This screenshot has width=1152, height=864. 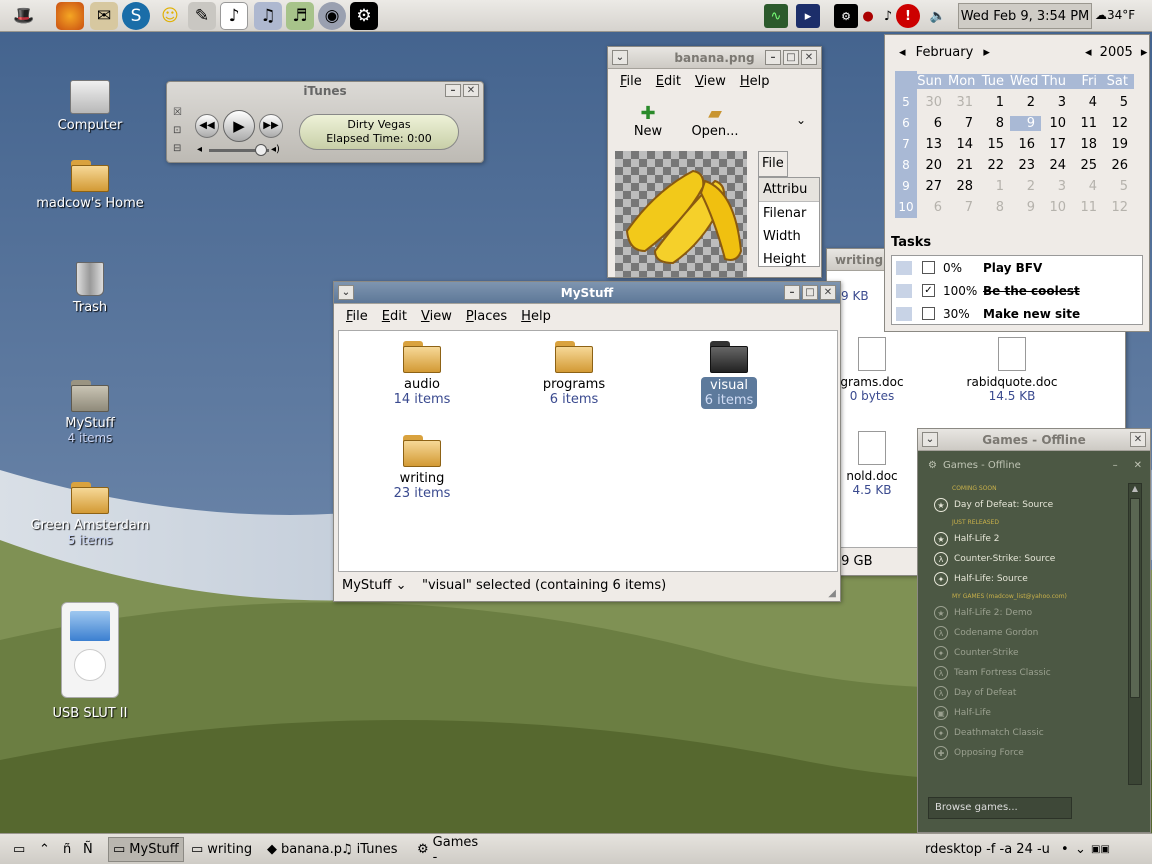 I want to click on game-row: ★ Day of Defeat: Source, so click(x=1026, y=505).